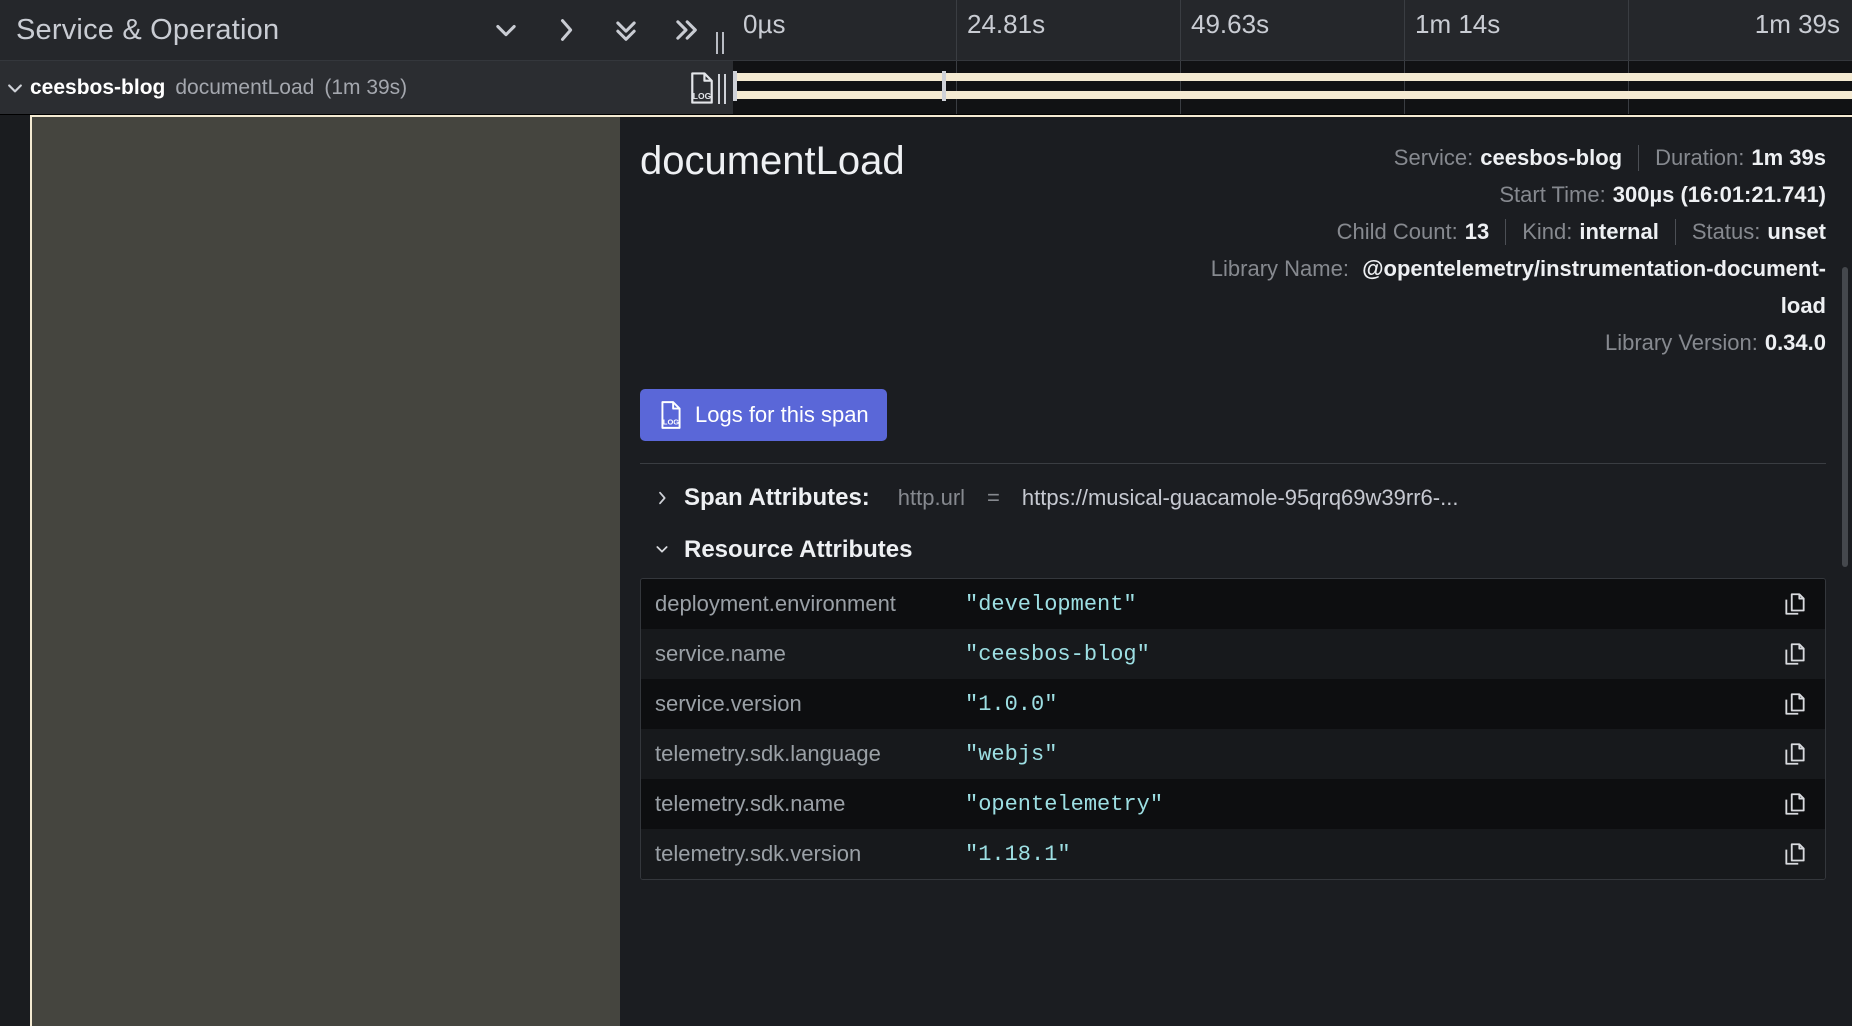 The width and height of the screenshot is (1852, 1026). Describe the element at coordinates (764, 24) in the screenshot. I see `tick-label: 0µs` at that location.